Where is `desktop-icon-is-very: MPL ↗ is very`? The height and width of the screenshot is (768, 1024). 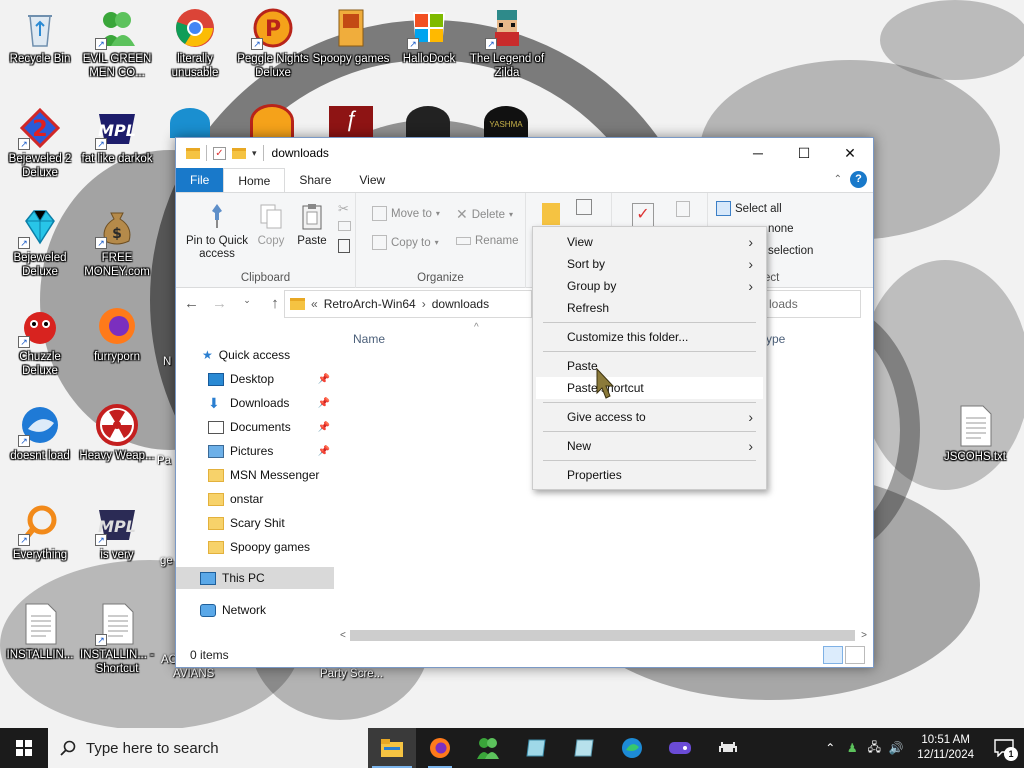 desktop-icon-is-very: MPL ↗ is very is located at coordinates (117, 529).